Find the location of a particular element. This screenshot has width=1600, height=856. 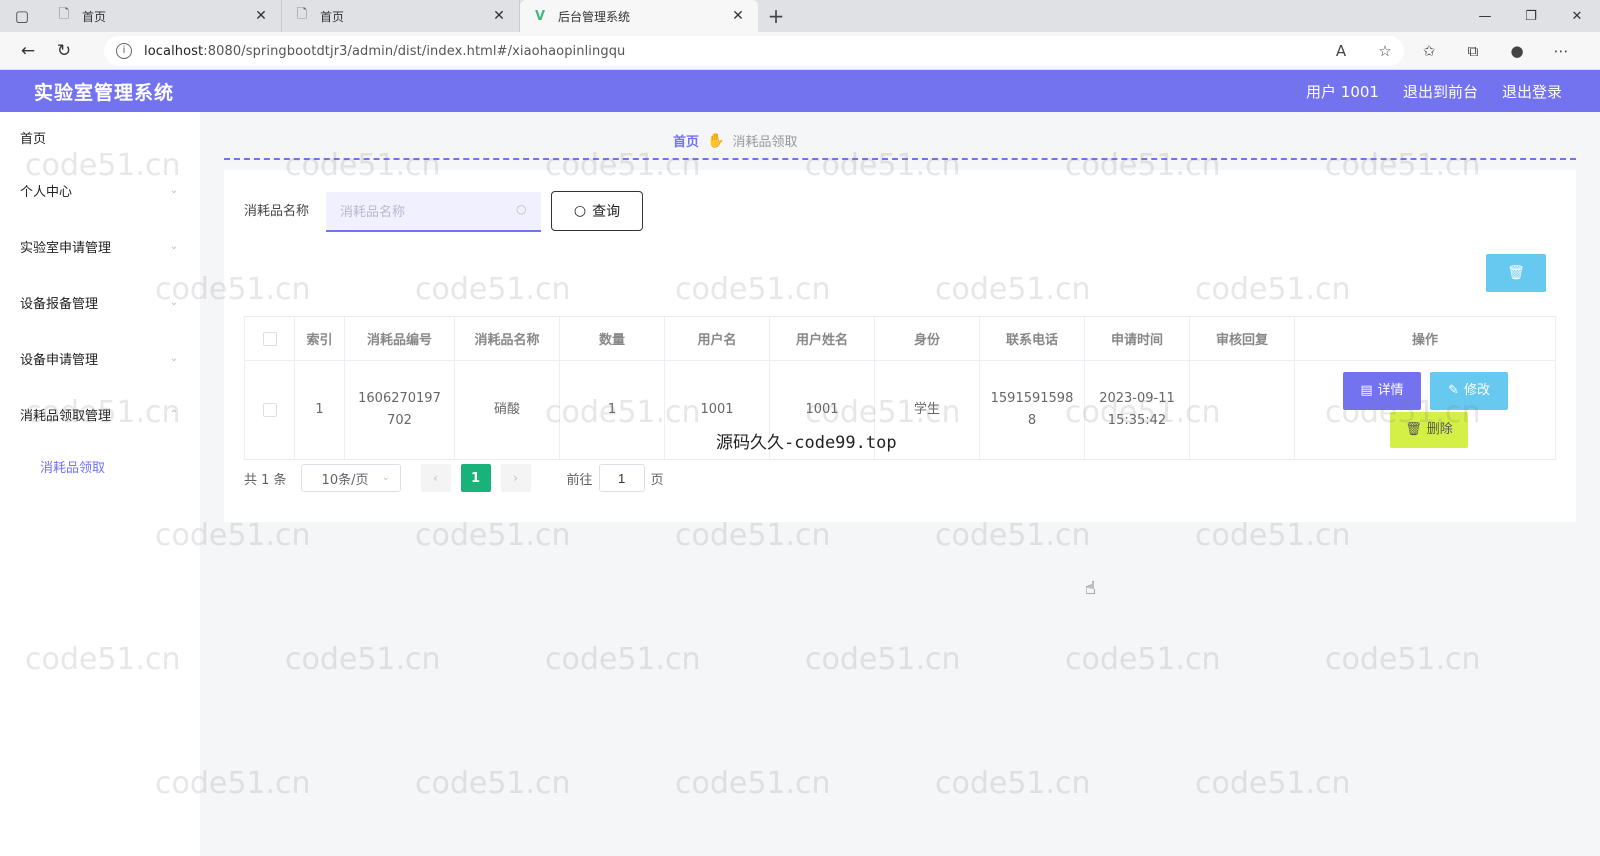

hand-cursor-icon: ☝ is located at coordinates (1090, 588).